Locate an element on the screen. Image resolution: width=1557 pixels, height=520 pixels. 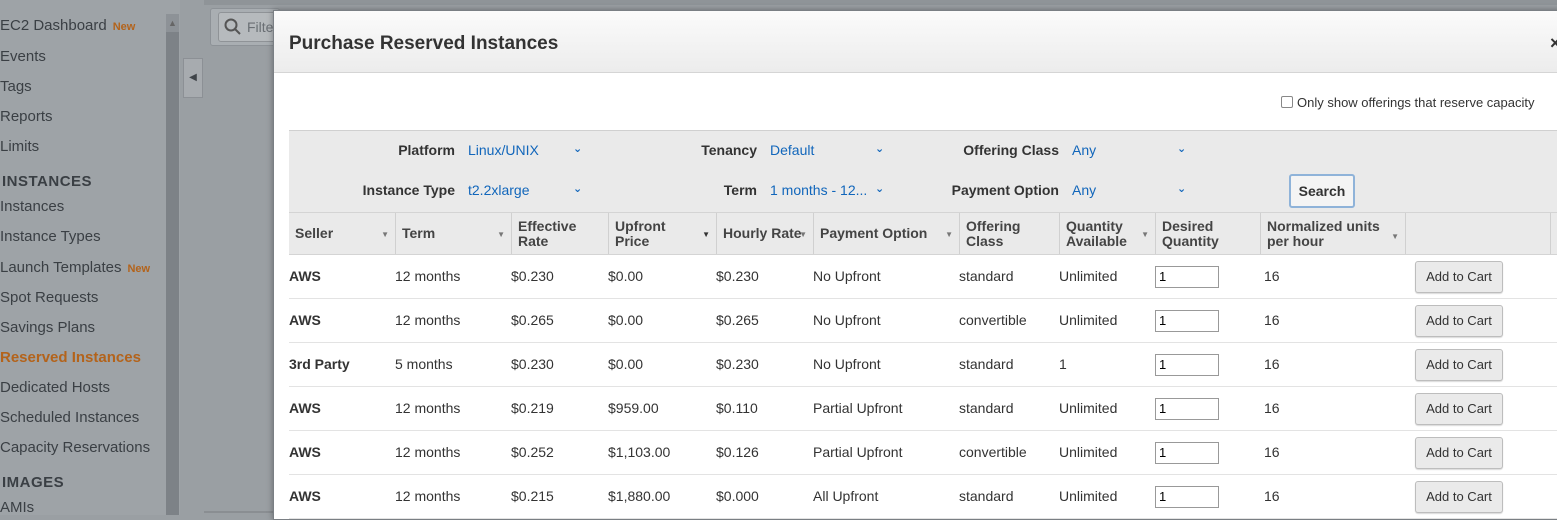
sidebar-item-events: Events is located at coordinates (23, 56).